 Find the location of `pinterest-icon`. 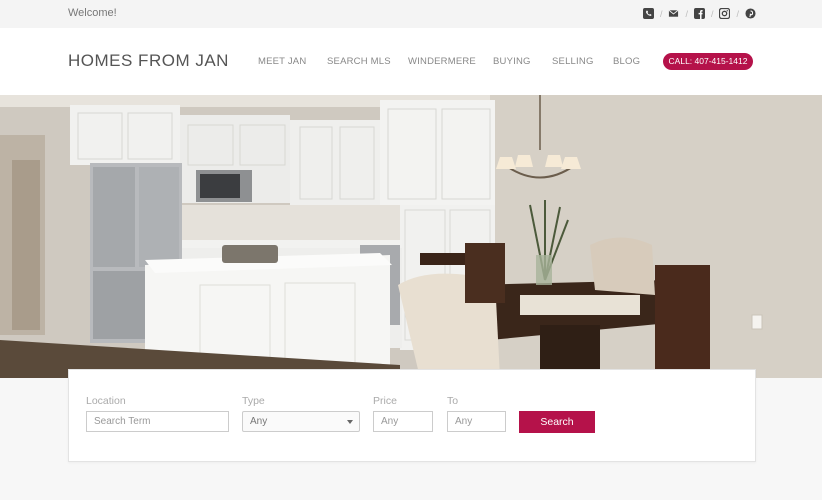

pinterest-icon is located at coordinates (750, 13).